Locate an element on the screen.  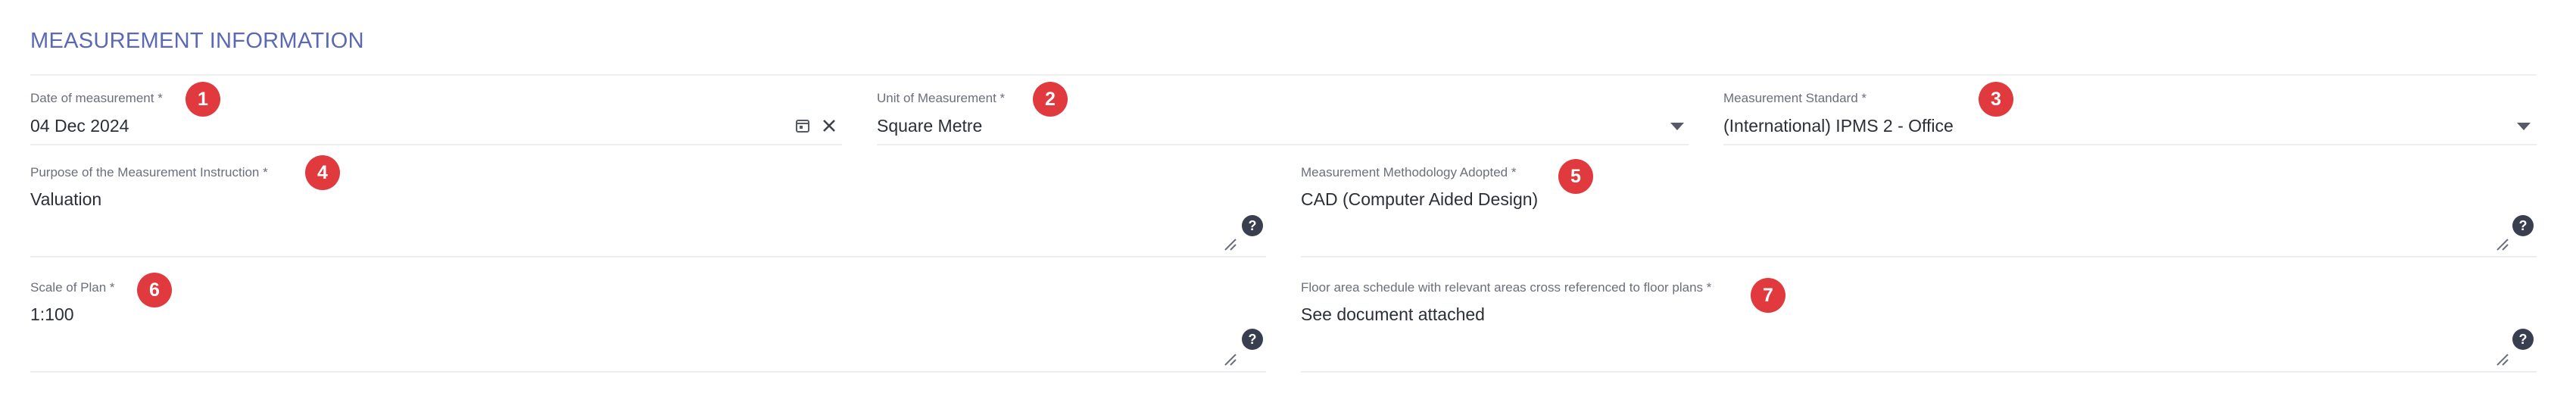
step-badge-5: 5 is located at coordinates (1575, 176).